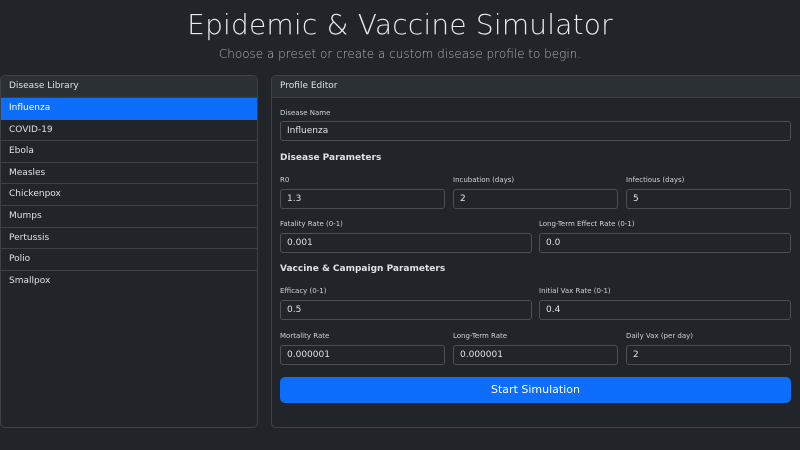  I want to click on disease-name-input: Influenza, so click(535, 131).